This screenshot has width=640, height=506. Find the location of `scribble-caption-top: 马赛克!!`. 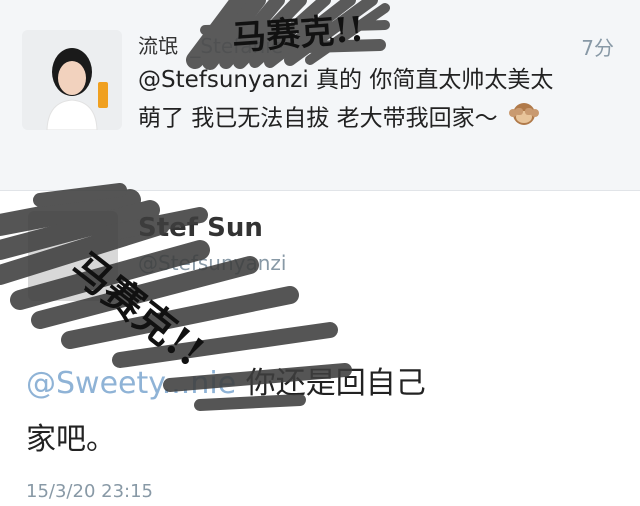

scribble-caption-top: 马赛克!! is located at coordinates (298, 34).